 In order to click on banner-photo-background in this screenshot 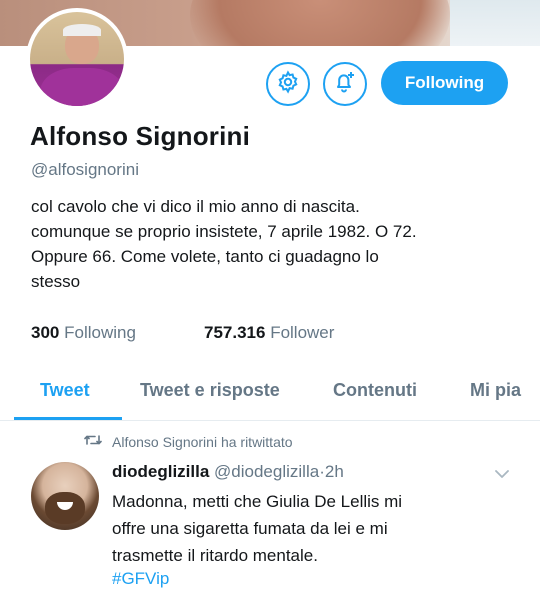, I will do `click(495, 23)`.